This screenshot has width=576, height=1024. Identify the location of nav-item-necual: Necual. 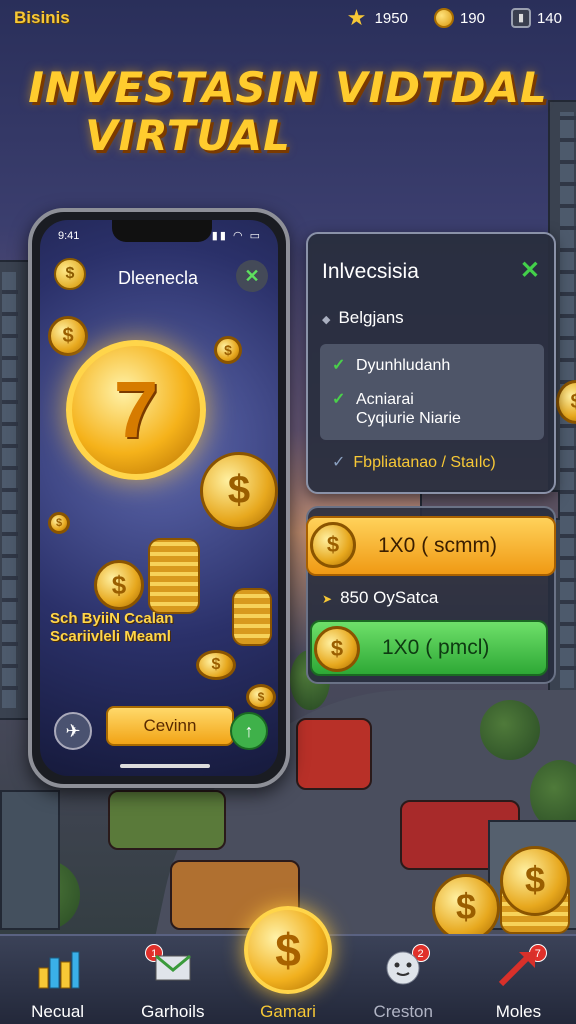
(57, 980).